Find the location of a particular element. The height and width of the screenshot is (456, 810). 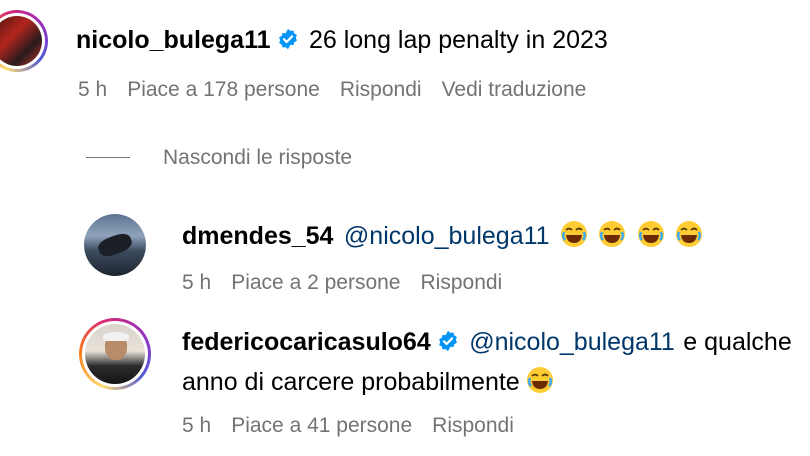

reply-username: federicocaricasulo64 is located at coordinates (306, 342).